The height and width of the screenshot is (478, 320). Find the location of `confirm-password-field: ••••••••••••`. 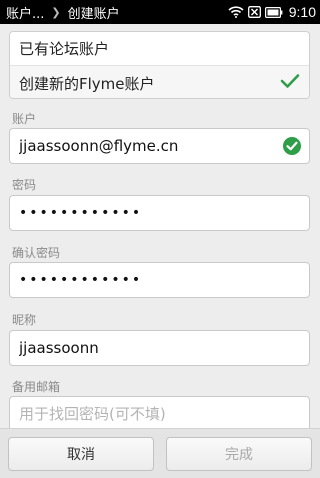

confirm-password-field: •••••••••••• is located at coordinates (159, 280).